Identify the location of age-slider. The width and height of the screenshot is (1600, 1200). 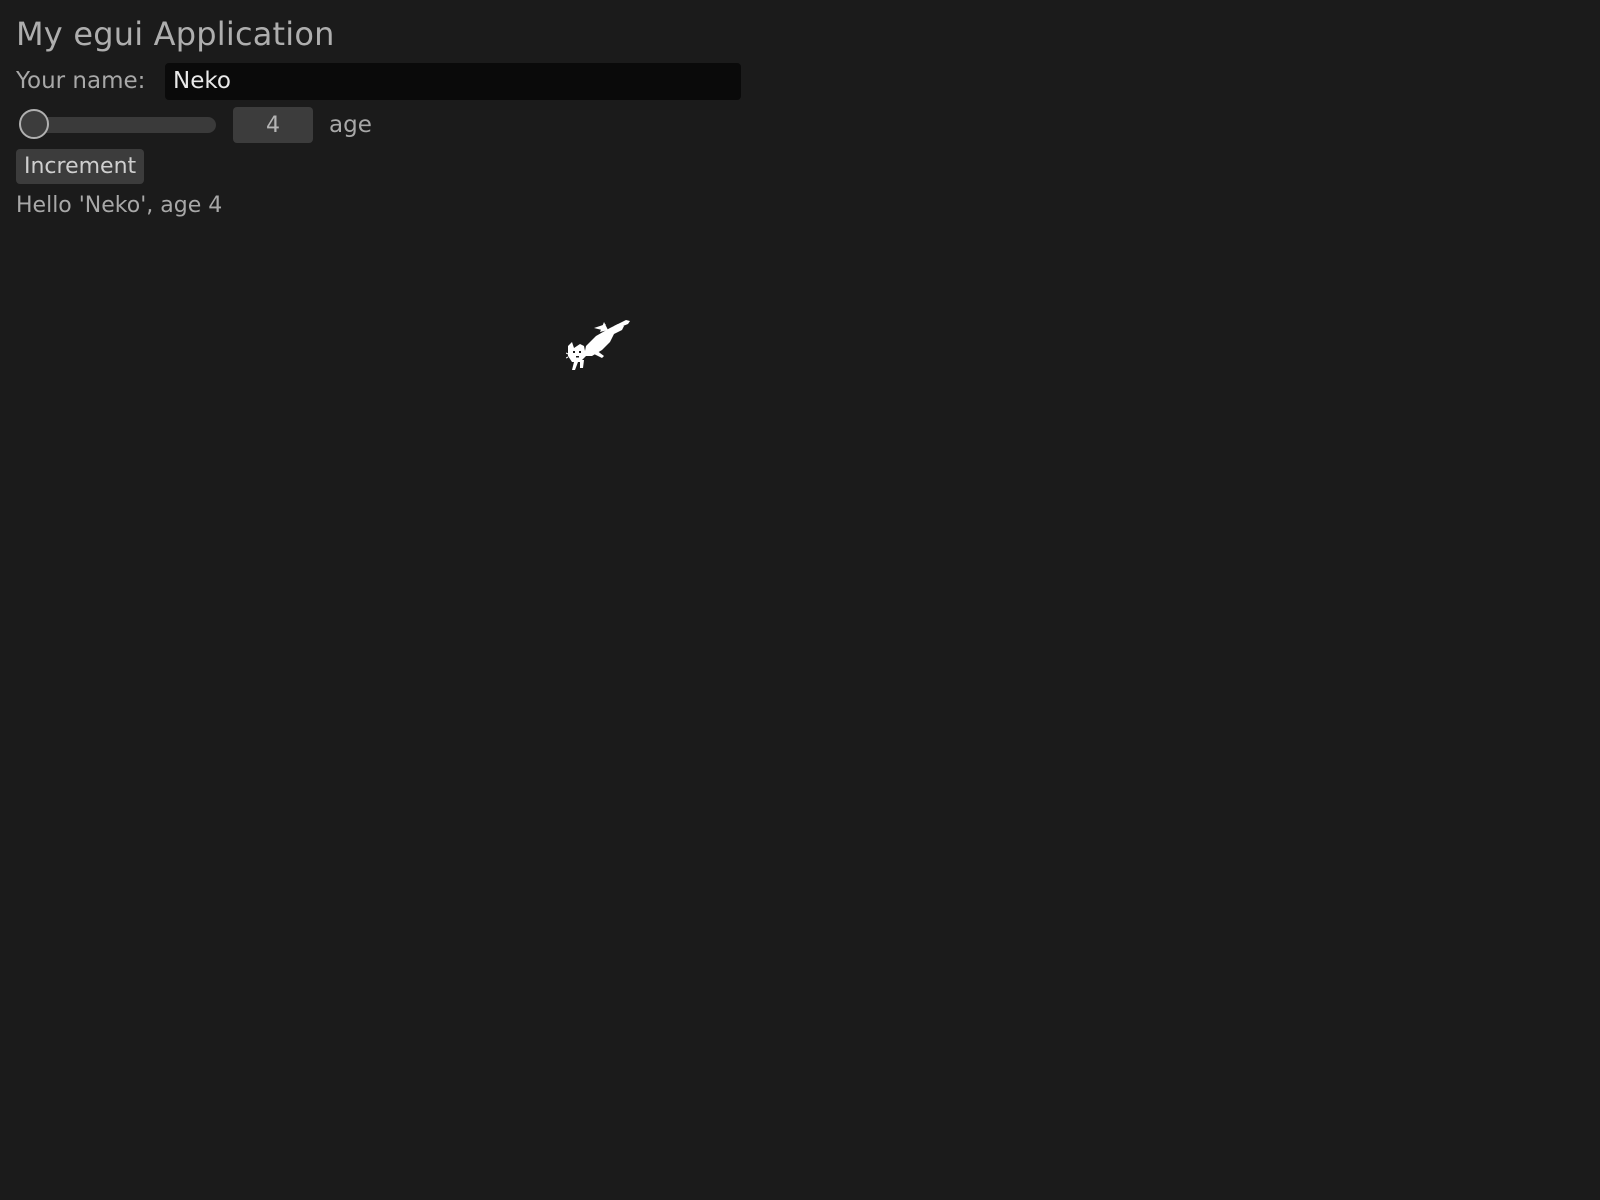
(116, 125).